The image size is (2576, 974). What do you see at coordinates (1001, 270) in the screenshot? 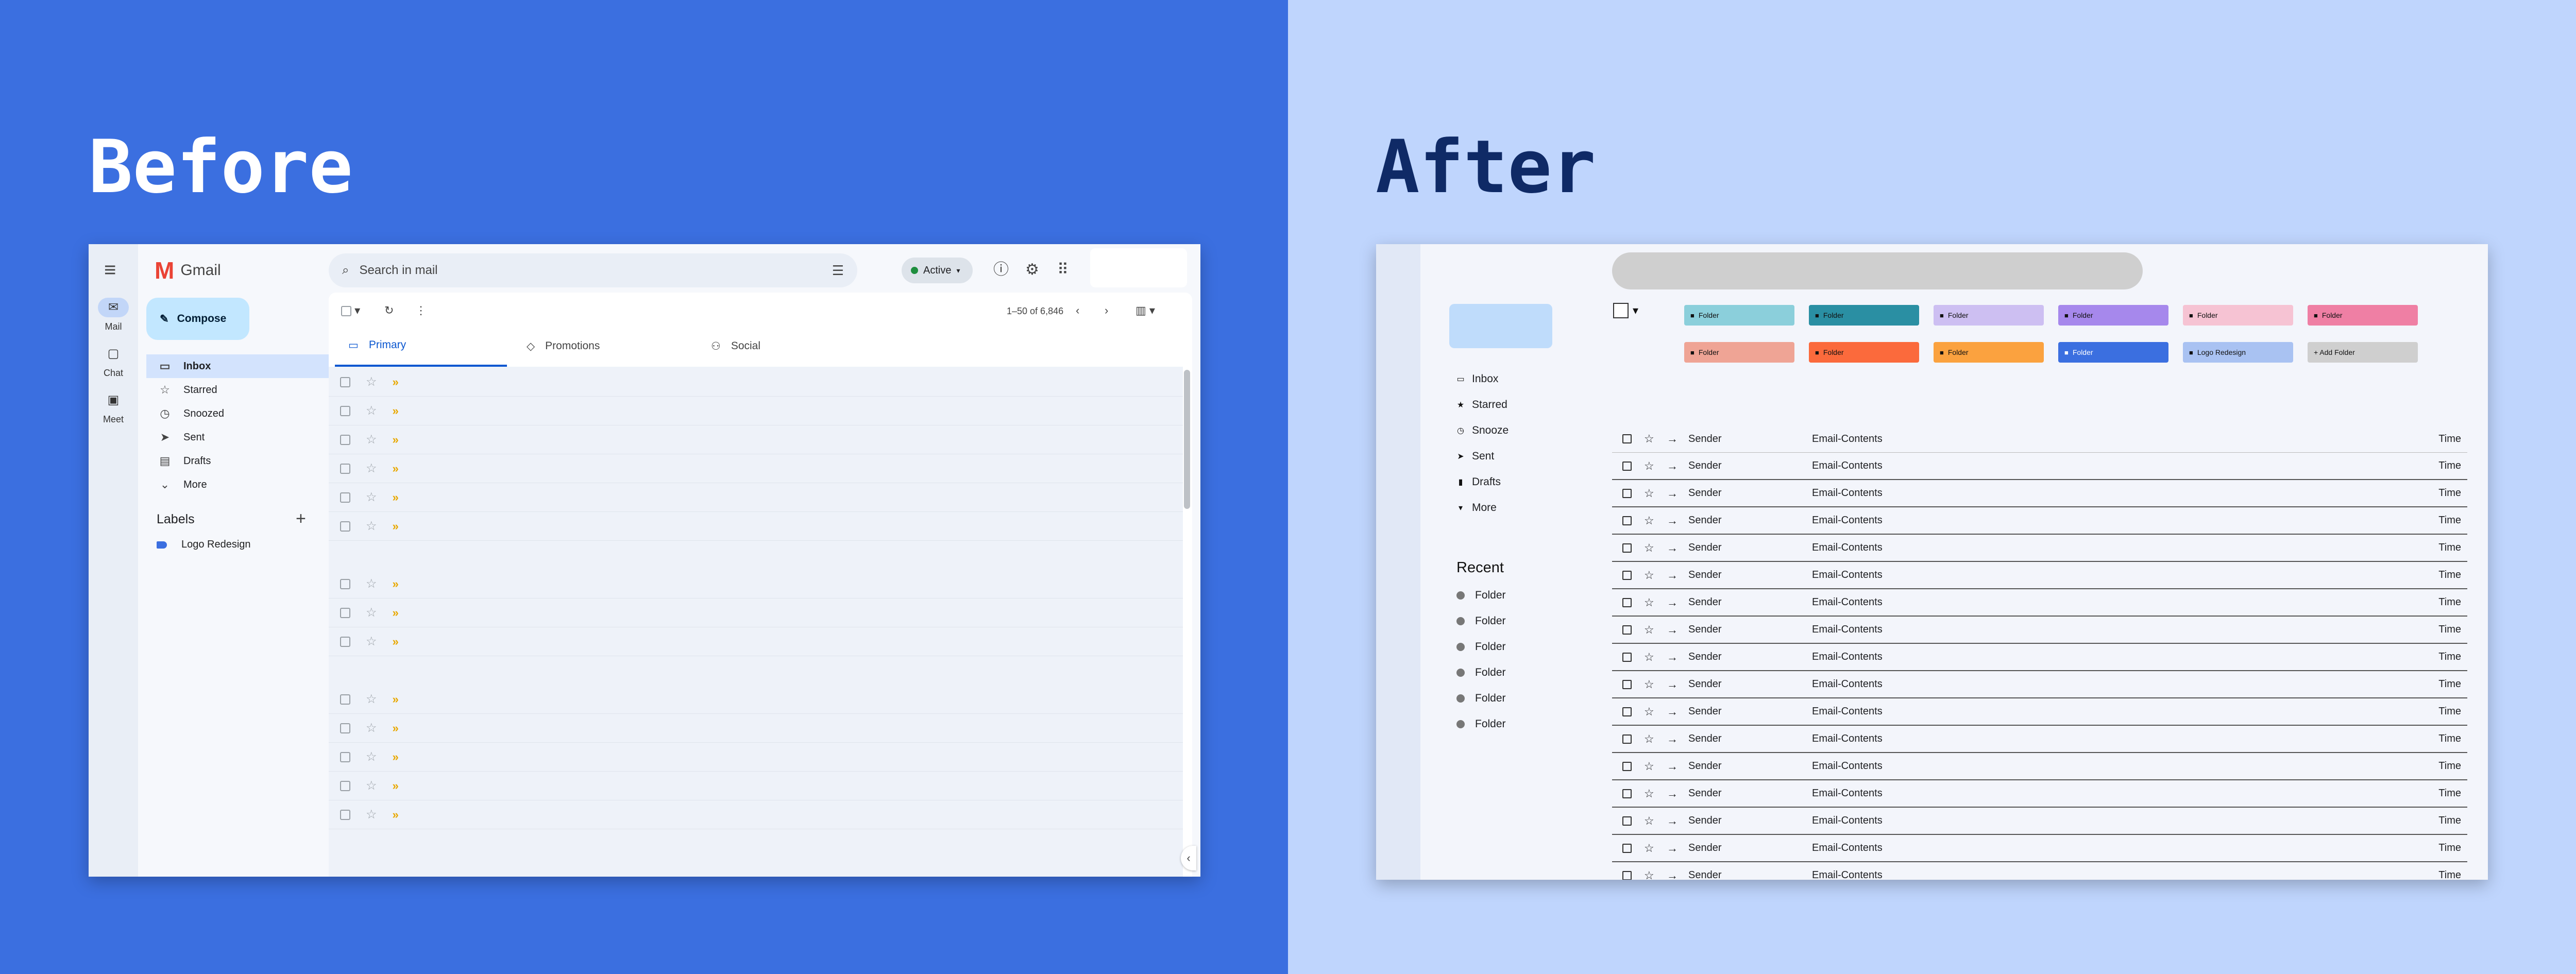
I see `help-icon: ⓘ` at bounding box center [1001, 270].